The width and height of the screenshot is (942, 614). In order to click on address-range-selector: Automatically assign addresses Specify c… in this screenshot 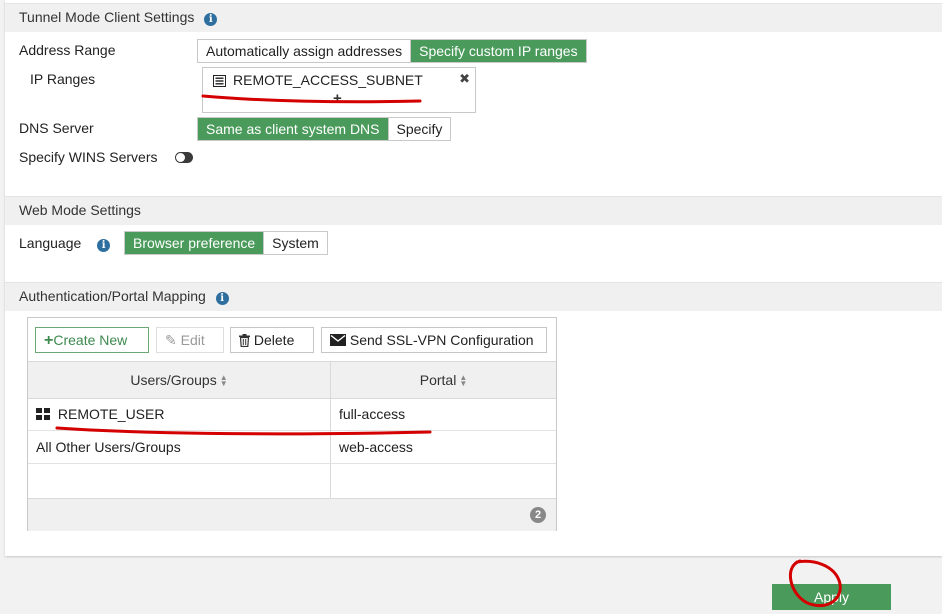, I will do `click(392, 51)`.